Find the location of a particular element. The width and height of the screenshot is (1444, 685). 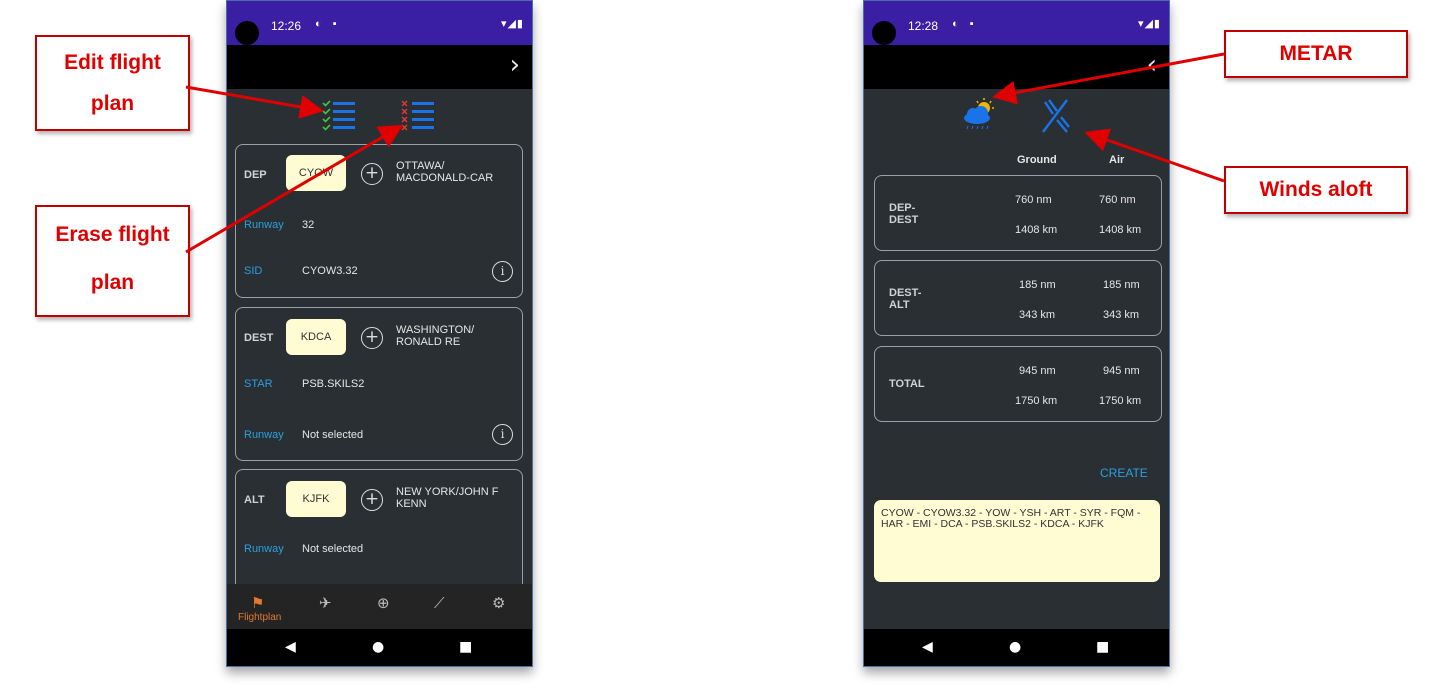

dep-dest-distance-card: DEP- DEST 760 nm 760 nm 1408 km 1408 km is located at coordinates (1018, 213).